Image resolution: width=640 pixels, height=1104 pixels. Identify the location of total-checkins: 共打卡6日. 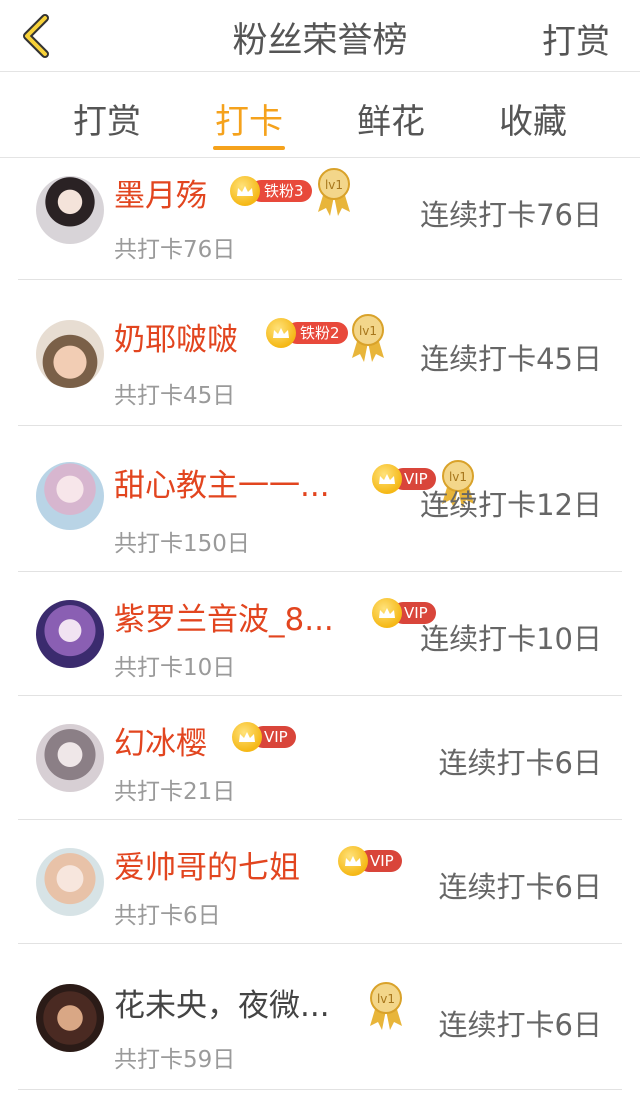
(167, 916).